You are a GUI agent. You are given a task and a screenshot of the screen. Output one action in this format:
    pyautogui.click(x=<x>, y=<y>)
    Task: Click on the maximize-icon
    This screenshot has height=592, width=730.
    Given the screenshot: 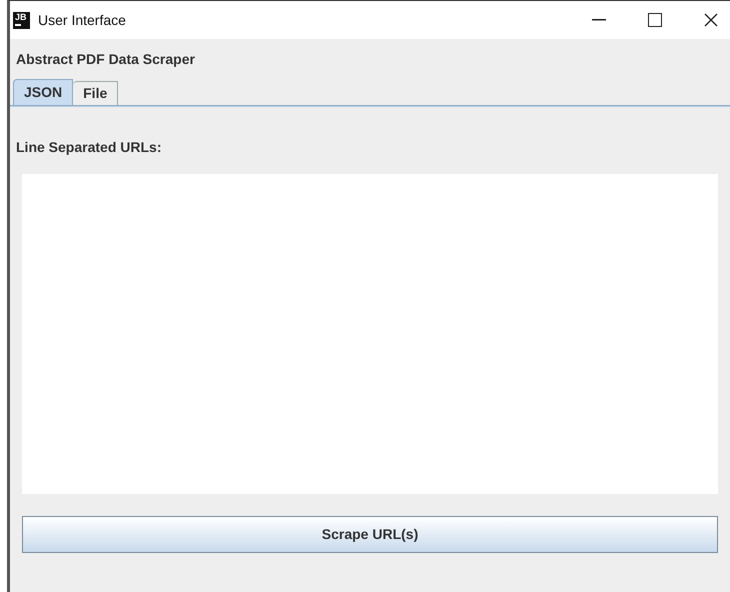 What is the action you would take?
    pyautogui.click(x=655, y=20)
    